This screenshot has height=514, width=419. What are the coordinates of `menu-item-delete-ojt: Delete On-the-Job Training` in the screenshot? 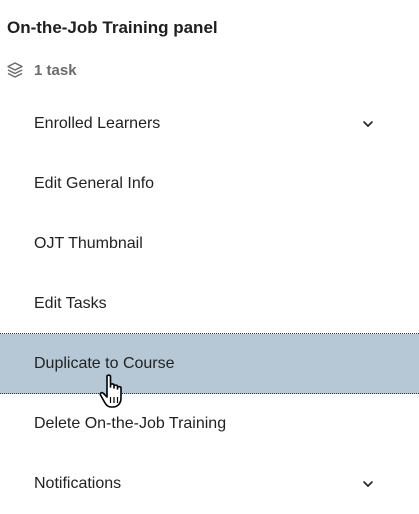 It's located at (209, 424).